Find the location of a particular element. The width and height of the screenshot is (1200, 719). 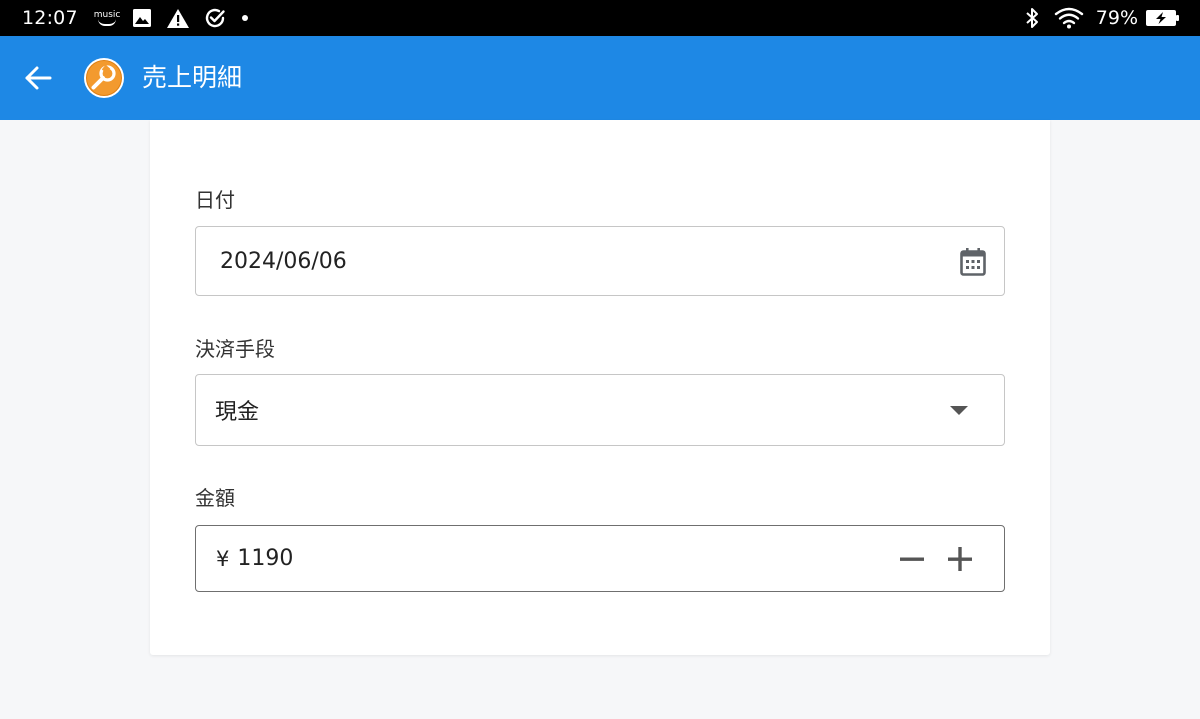

status-bar-left: 12:07 music is located at coordinates (135, 18).